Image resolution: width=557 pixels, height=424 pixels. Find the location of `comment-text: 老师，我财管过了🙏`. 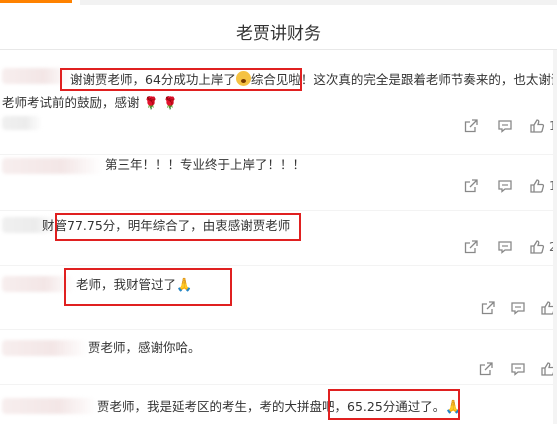

comment-text: 老师，我财管过了🙏 is located at coordinates (134, 285).